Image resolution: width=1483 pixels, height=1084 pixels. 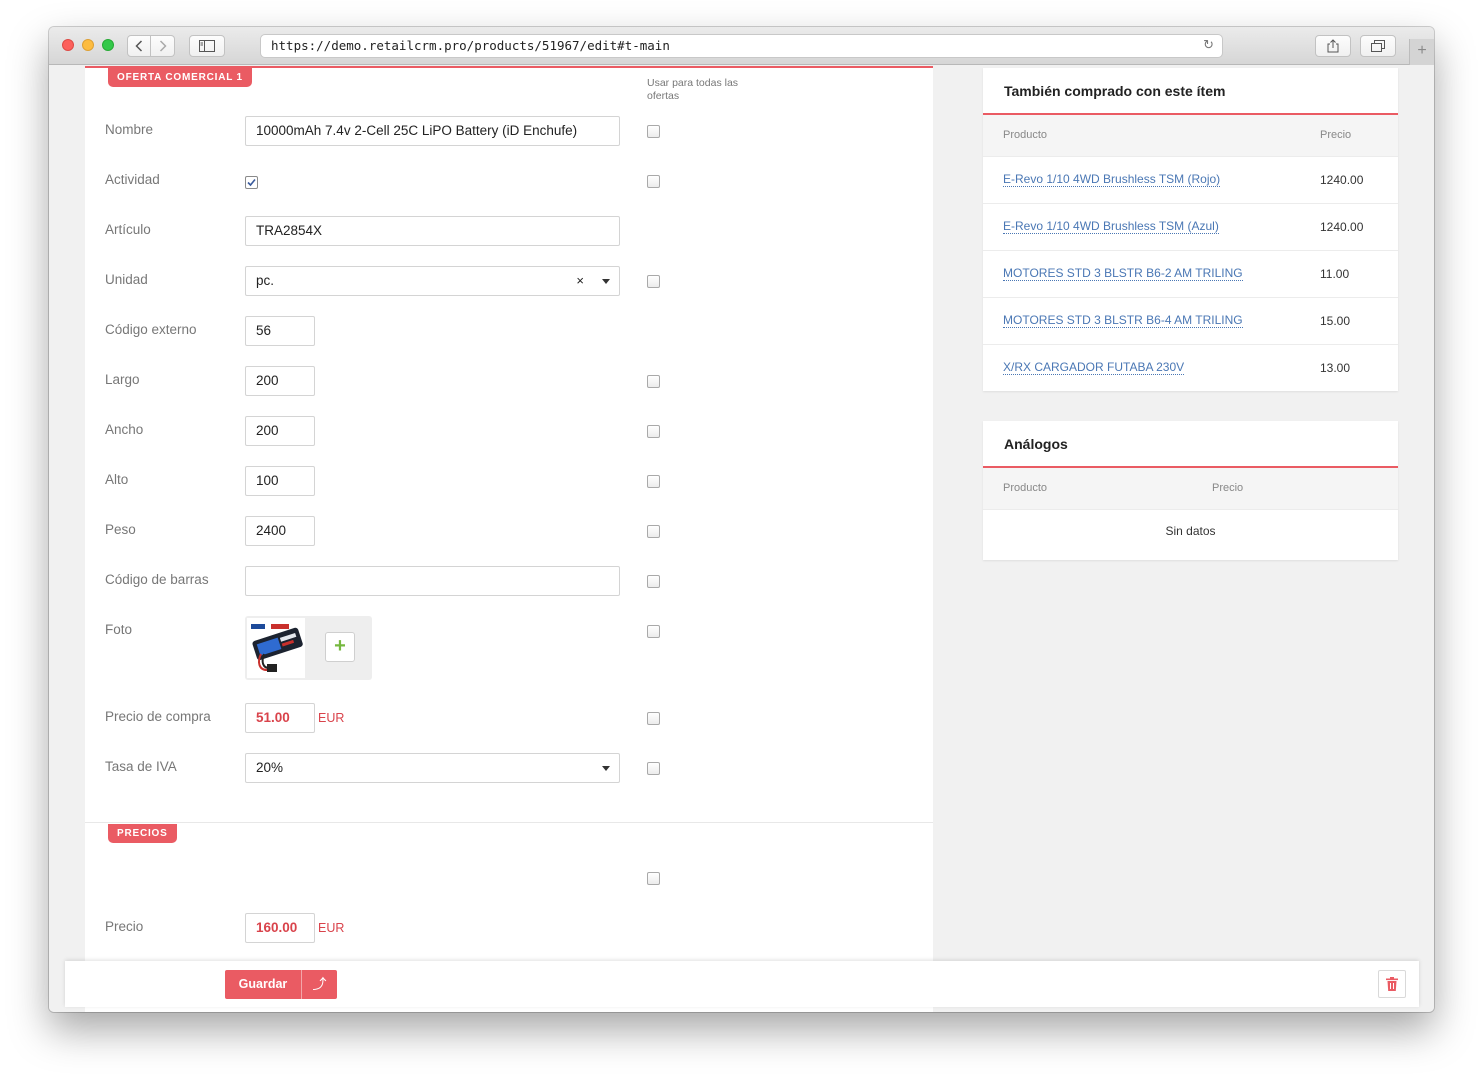 I want to click on prices-section-tag: PRECIOS, so click(x=142, y=833).